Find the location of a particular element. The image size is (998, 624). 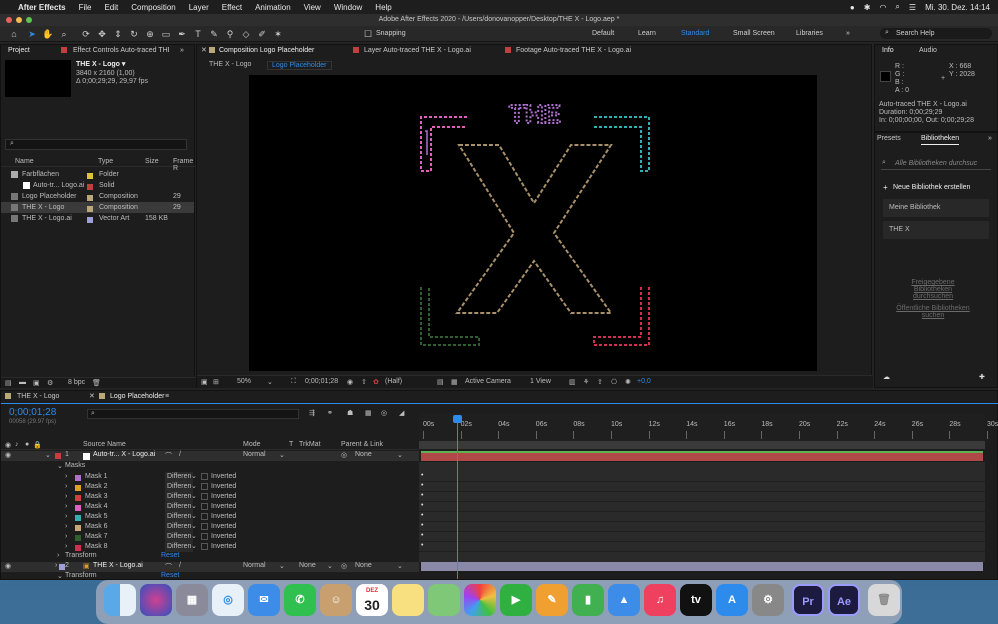

control-center-icon: ☰ is located at coordinates (912, 7).